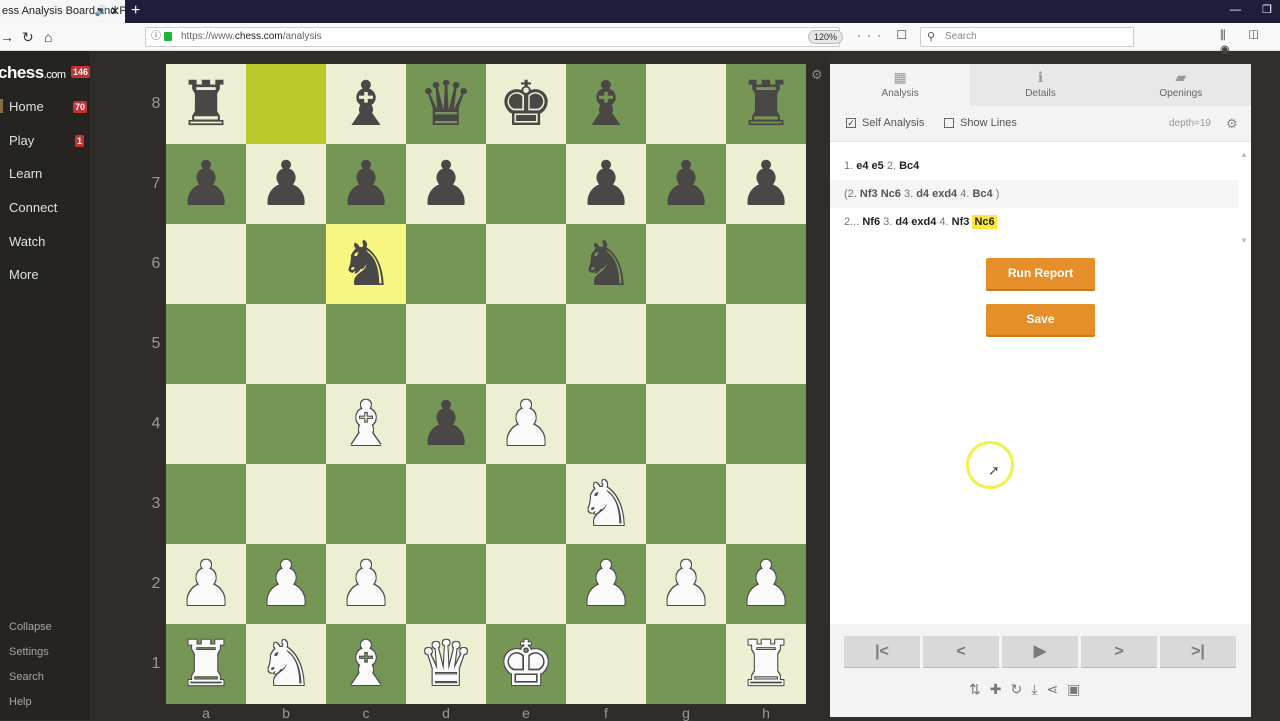 The width and height of the screenshot is (1280, 721). I want to click on square-d4: ♟, so click(446, 424).